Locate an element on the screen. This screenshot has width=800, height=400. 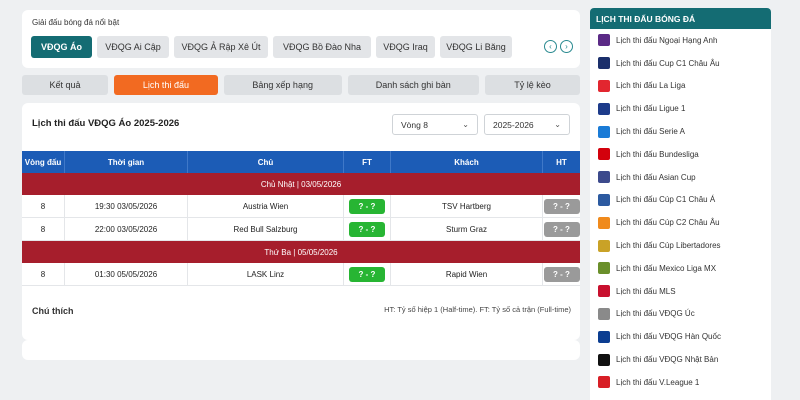
laliga-icon is located at coordinates (604, 85).